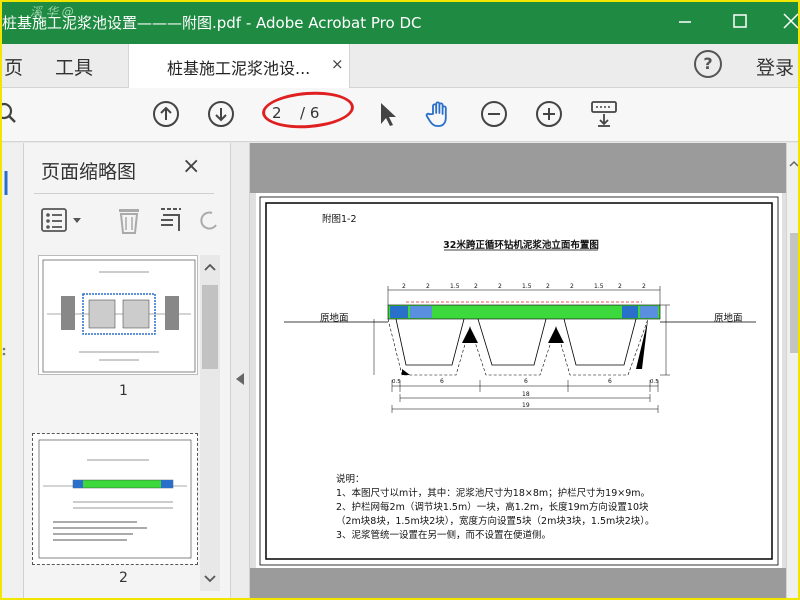 The width and height of the screenshot is (800, 600). Describe the element at coordinates (526, 381) in the screenshot. I see `dim-bottom-2: 6` at that location.